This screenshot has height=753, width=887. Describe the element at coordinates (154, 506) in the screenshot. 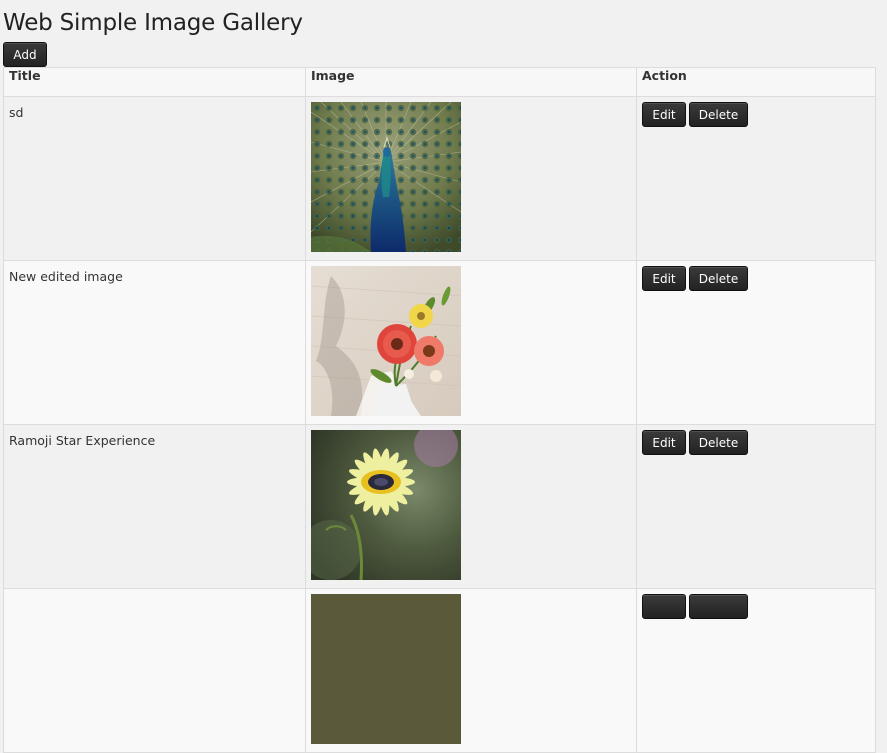

I see `row-title: Ramoji Star Experience` at that location.